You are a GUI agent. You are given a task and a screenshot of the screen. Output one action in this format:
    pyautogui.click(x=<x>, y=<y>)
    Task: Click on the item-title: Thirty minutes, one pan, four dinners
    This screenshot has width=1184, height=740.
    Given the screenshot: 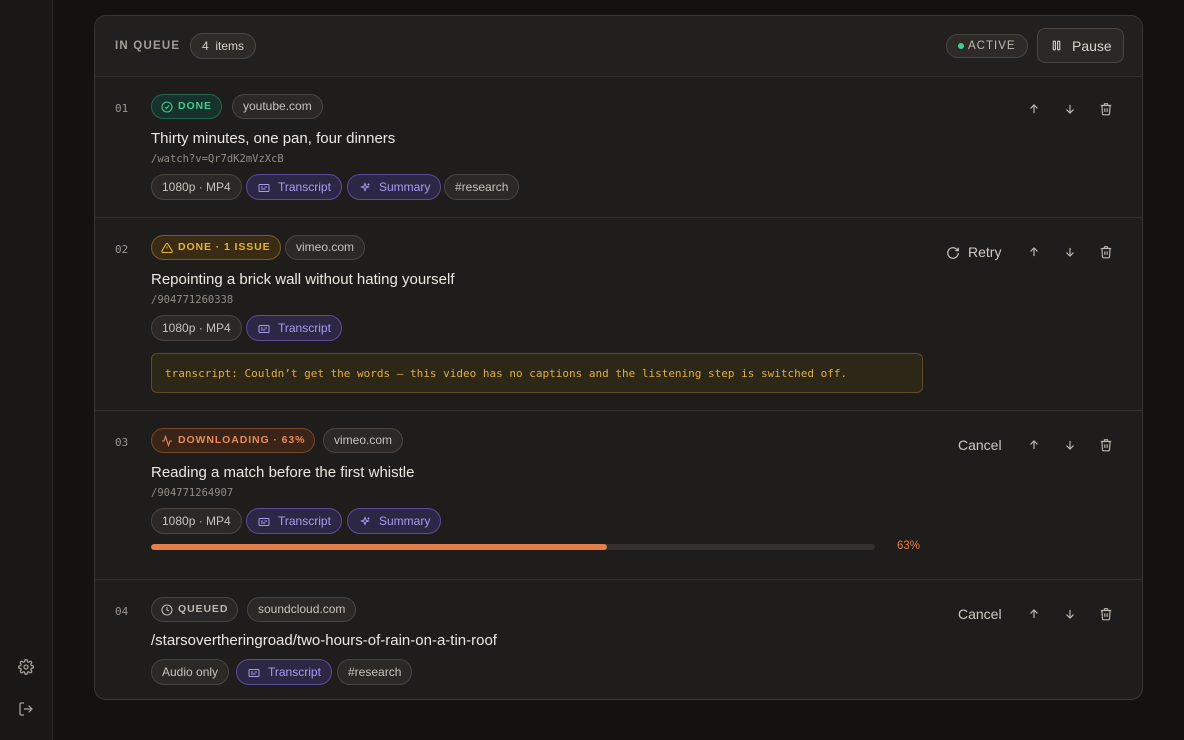 What is the action you would take?
    pyautogui.click(x=273, y=138)
    